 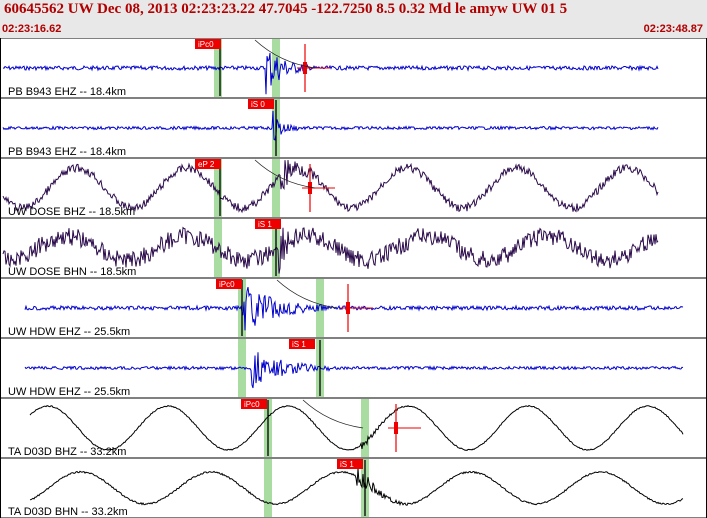 What do you see at coordinates (673, 29) in the screenshot?
I see `end-time: 02:23:48.87` at bounding box center [673, 29].